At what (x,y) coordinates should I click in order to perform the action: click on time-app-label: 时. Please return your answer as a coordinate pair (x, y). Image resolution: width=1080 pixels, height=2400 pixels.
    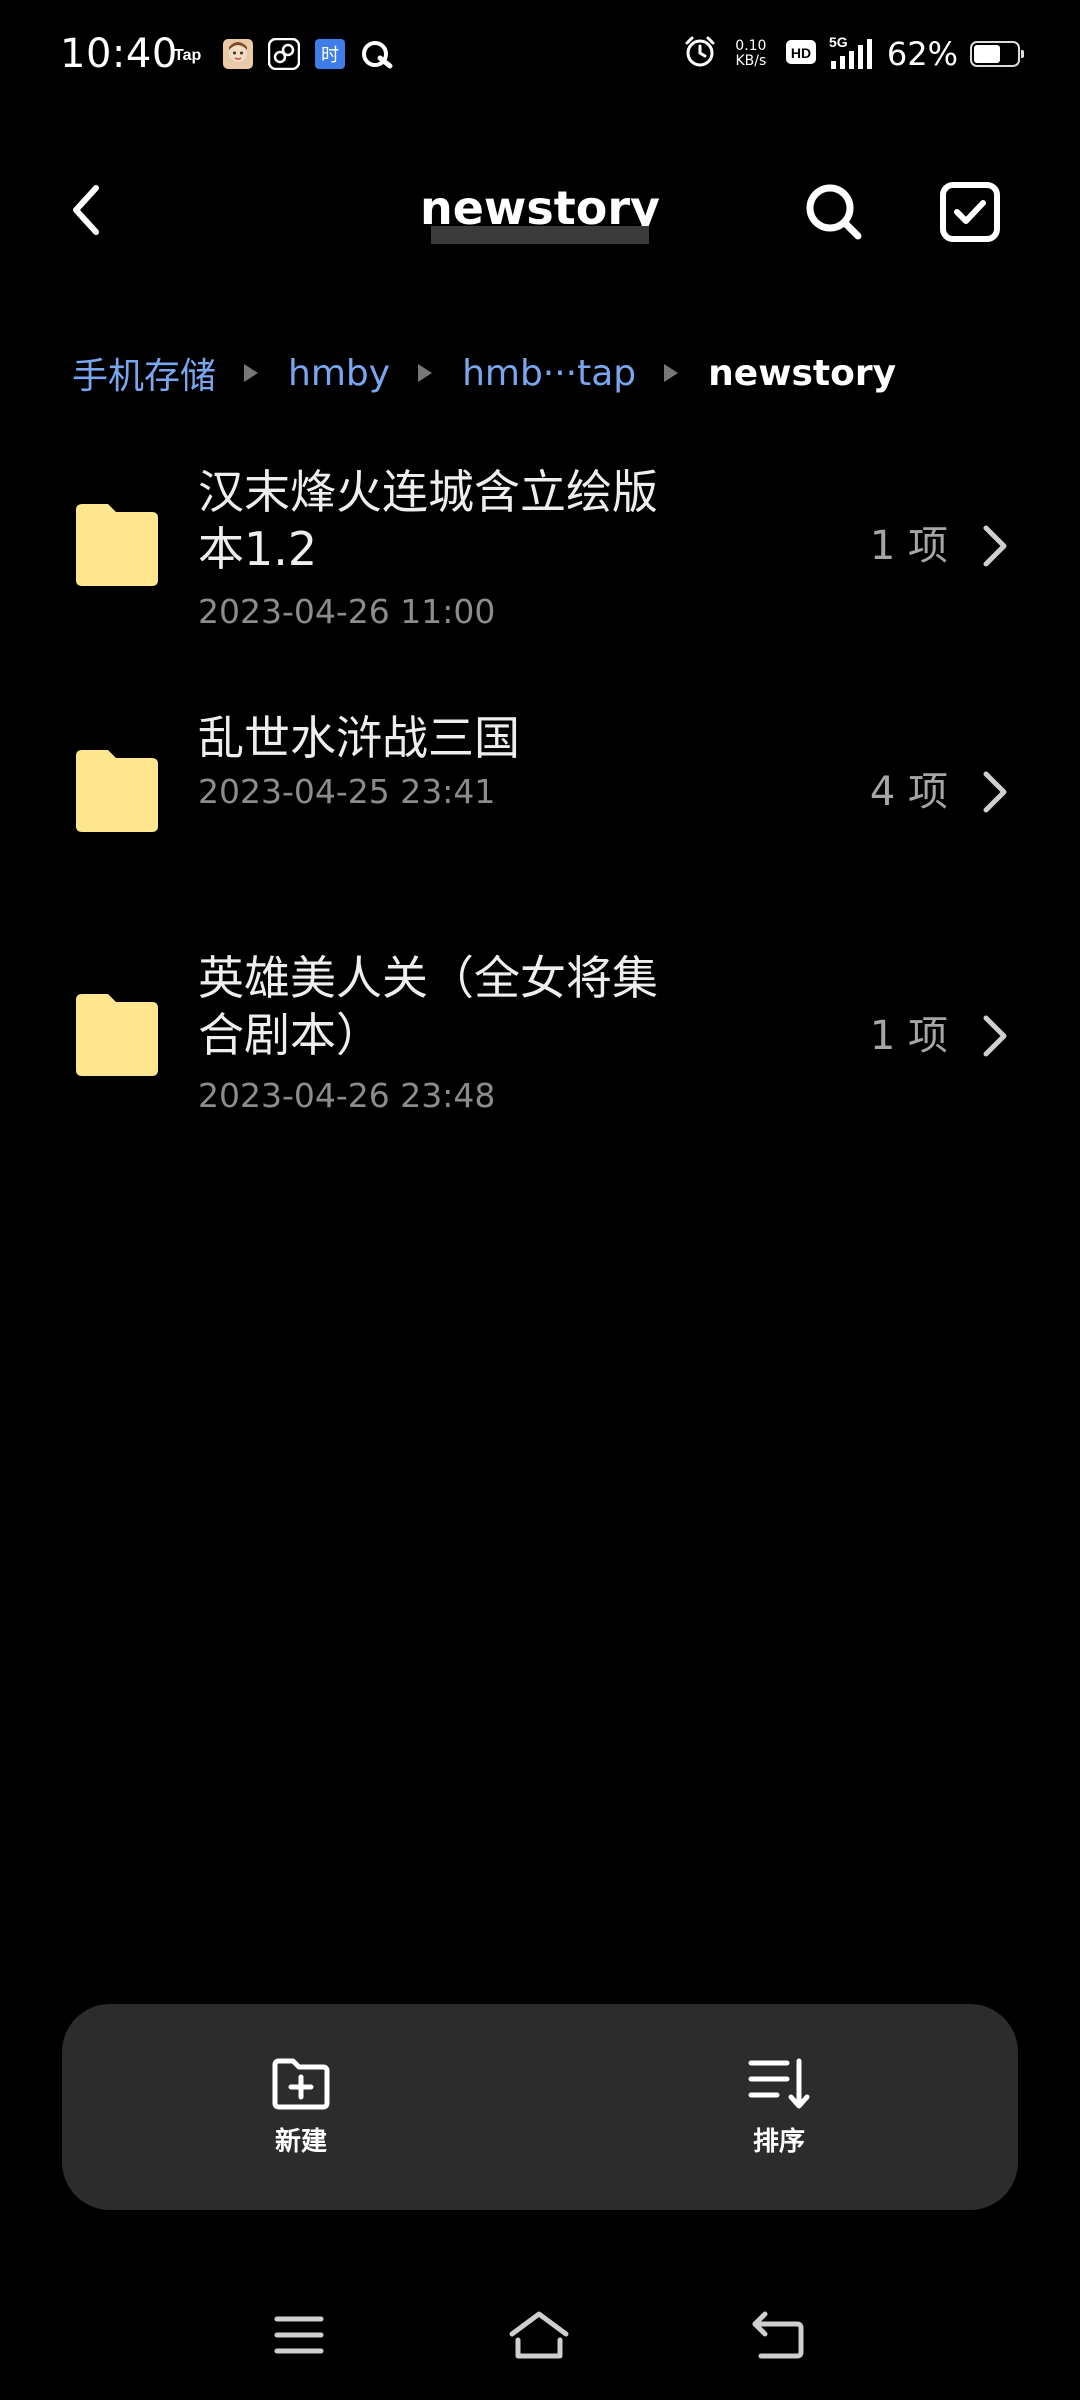
    Looking at the image, I should click on (330, 55).